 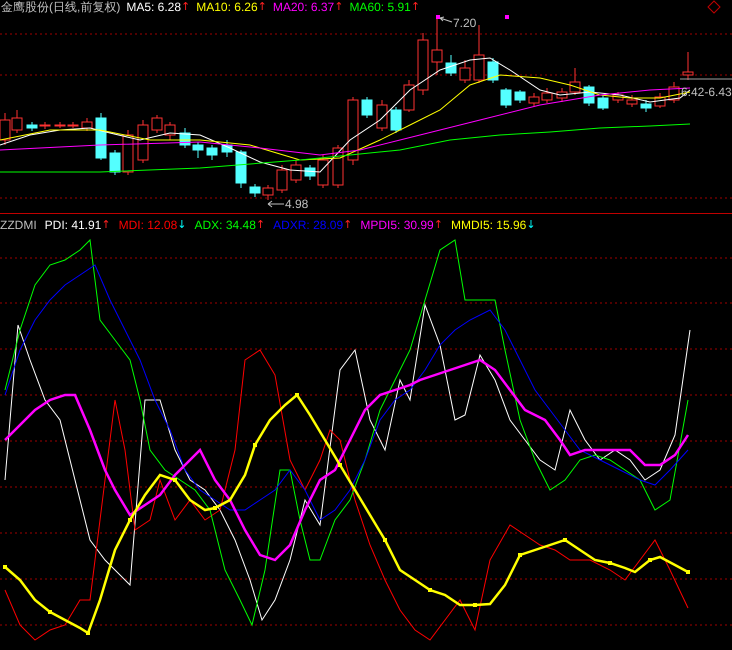 I want to click on indicator-value: ADX: 34.48, so click(x=225, y=225).